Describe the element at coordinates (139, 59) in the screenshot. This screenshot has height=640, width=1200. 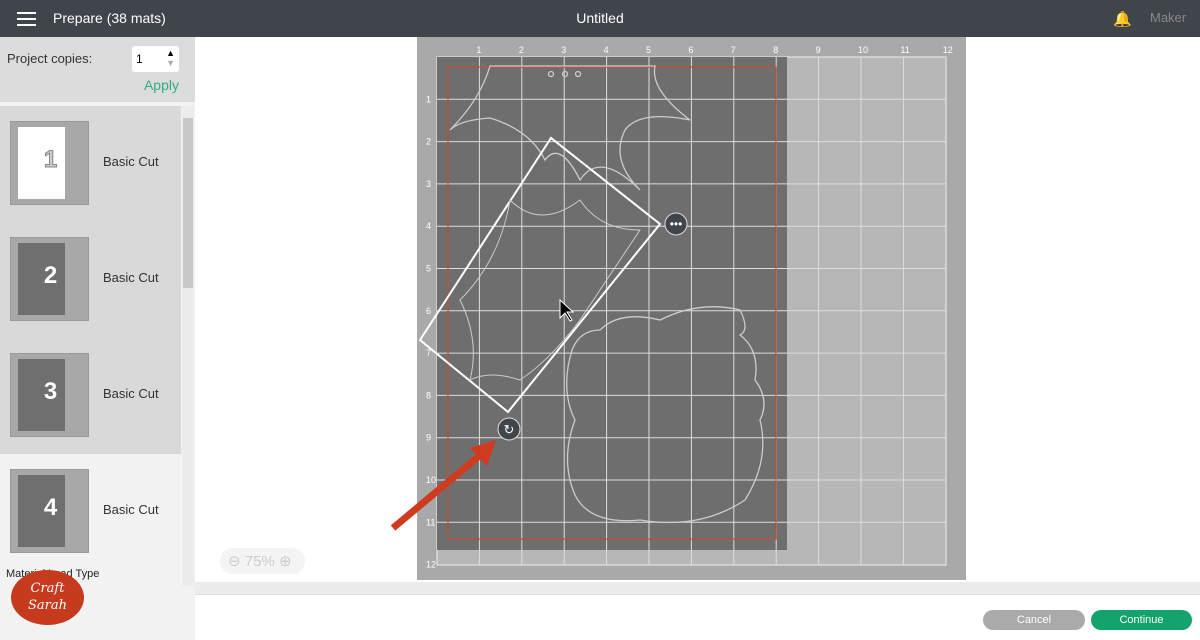
I see `copies-value: 1` at that location.